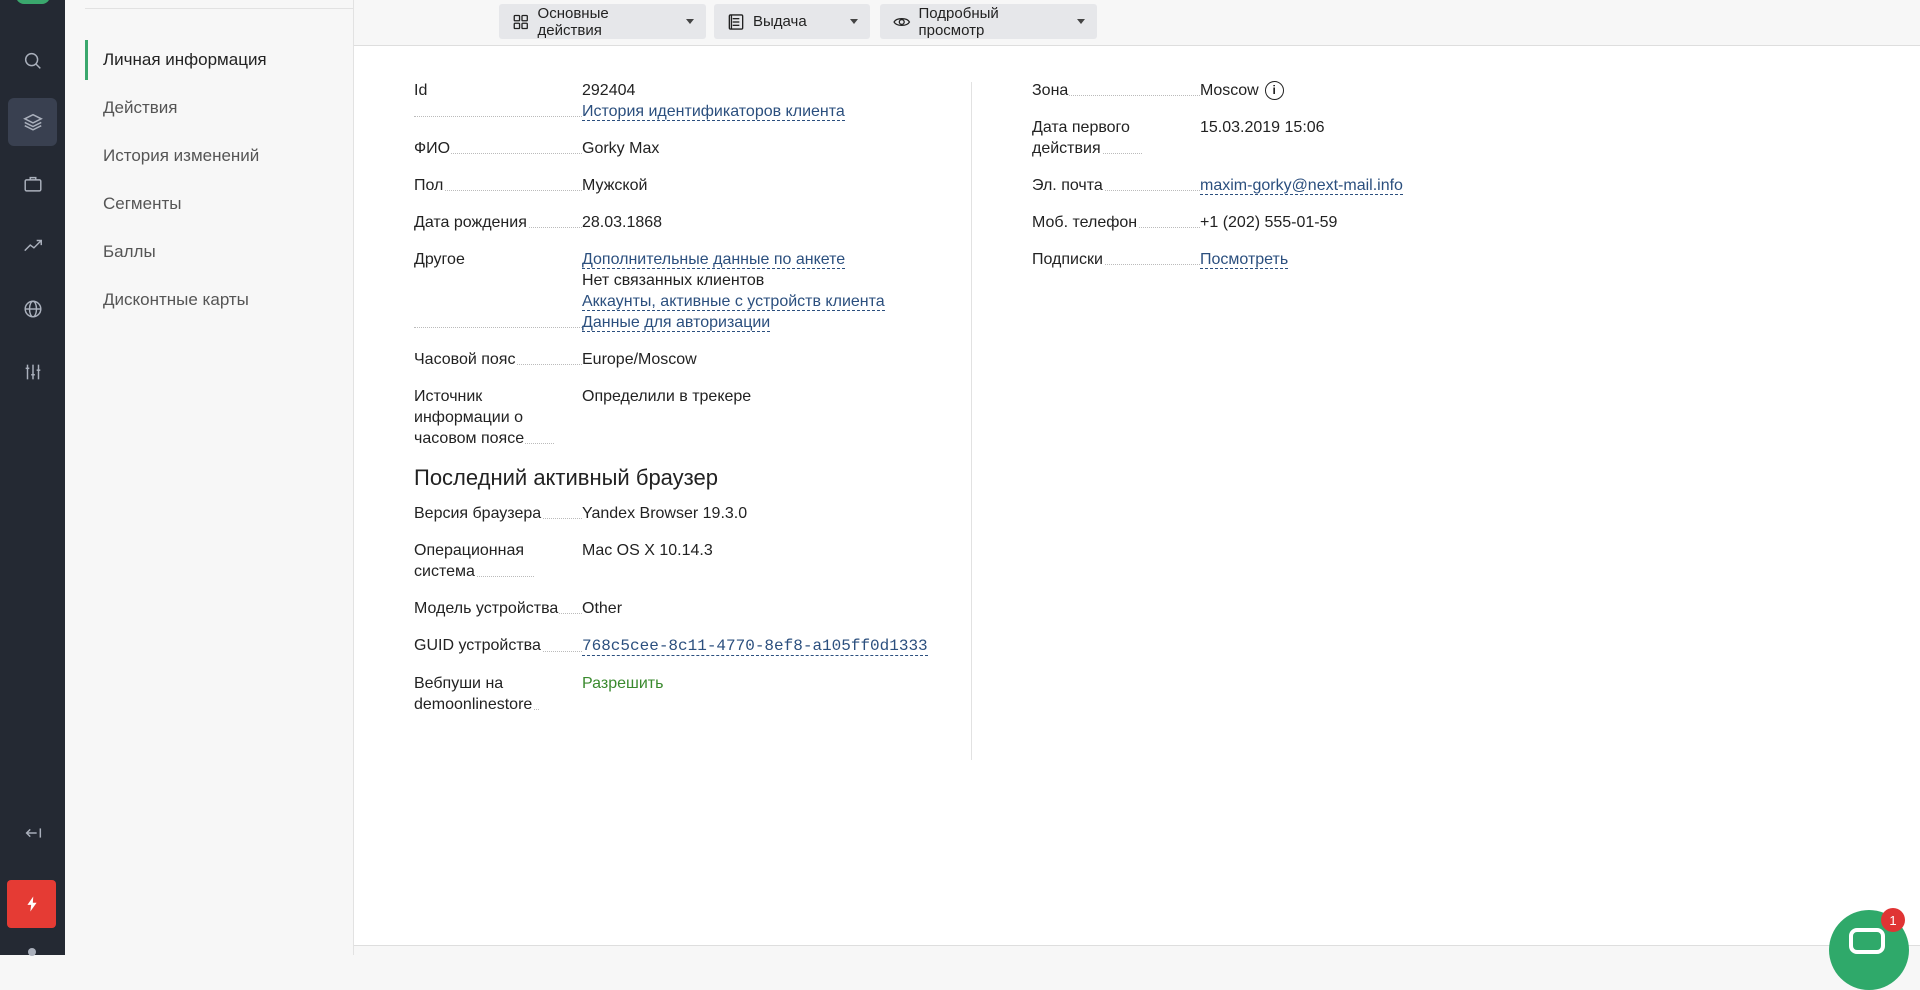  I want to click on field-browser-version: Версия браузера Yandex Browser 19.3.0, so click(679, 513).